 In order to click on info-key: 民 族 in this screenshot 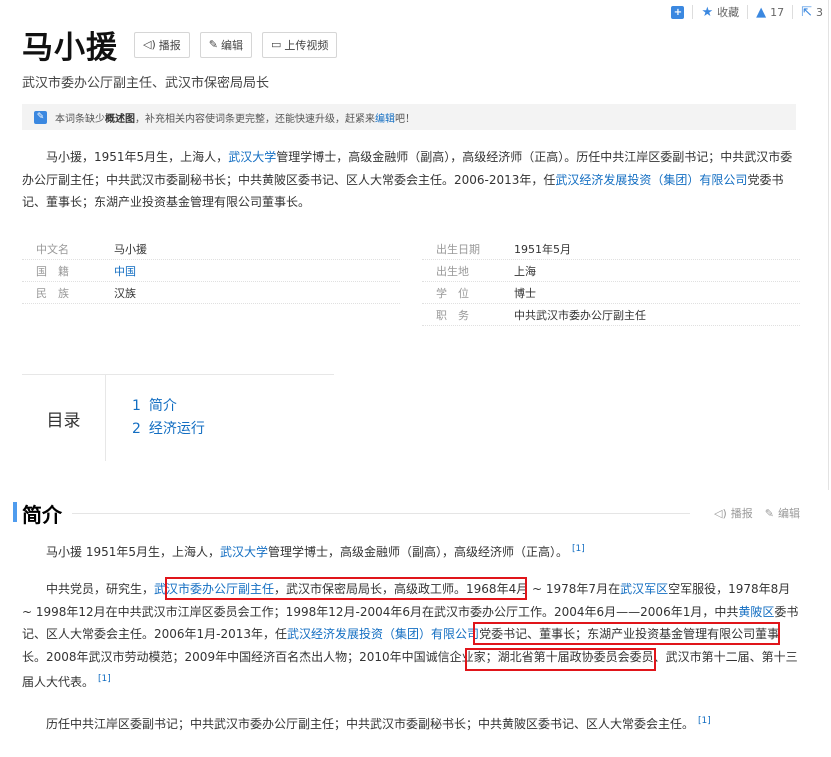, I will do `click(52, 293)`.